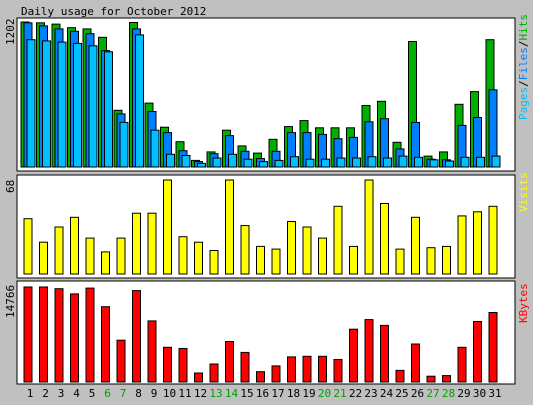  I want to click on legend-visits: Visits, so click(523, 192).